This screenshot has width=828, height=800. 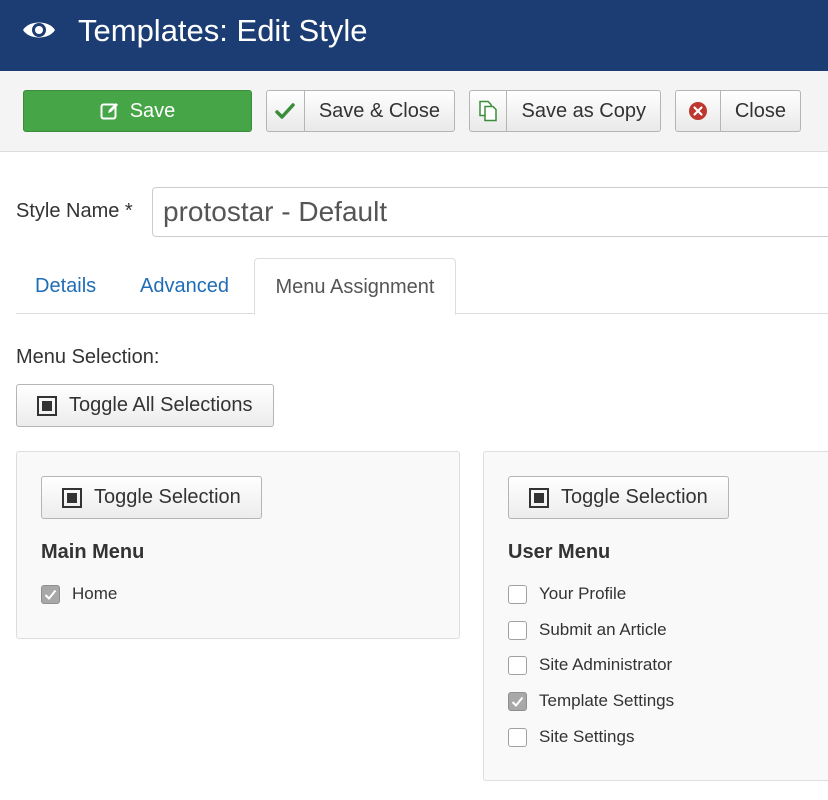 I want to click on menu-item-submit-article: Submit an Article, so click(x=587, y=630).